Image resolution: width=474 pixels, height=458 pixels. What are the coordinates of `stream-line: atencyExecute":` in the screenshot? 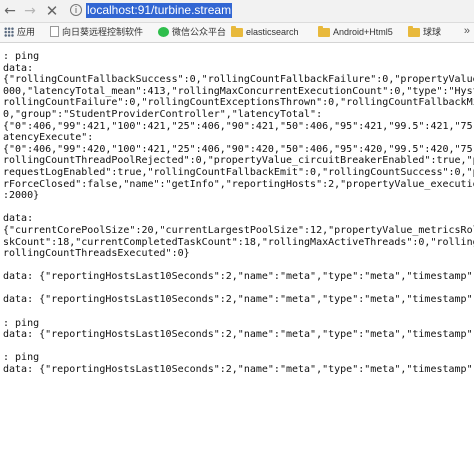 It's located at (48, 138).